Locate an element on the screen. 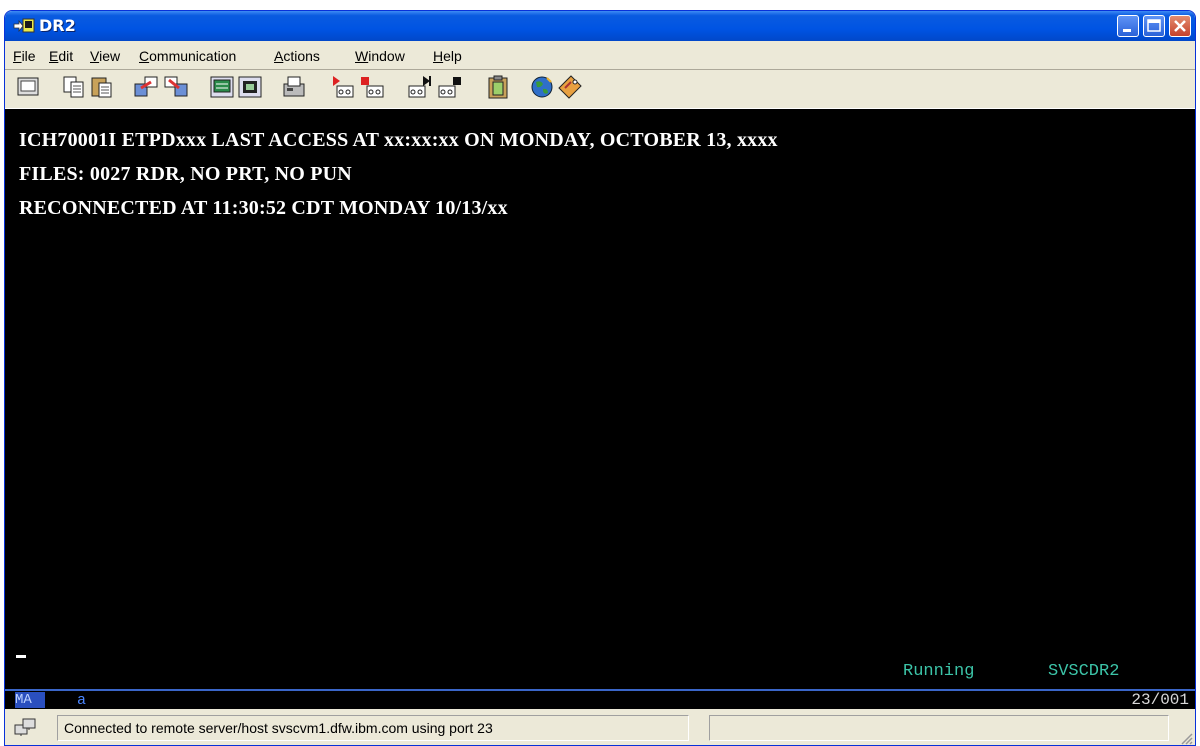 This screenshot has width=1200, height=746. menu-help-mnemonic: H is located at coordinates (438, 56).